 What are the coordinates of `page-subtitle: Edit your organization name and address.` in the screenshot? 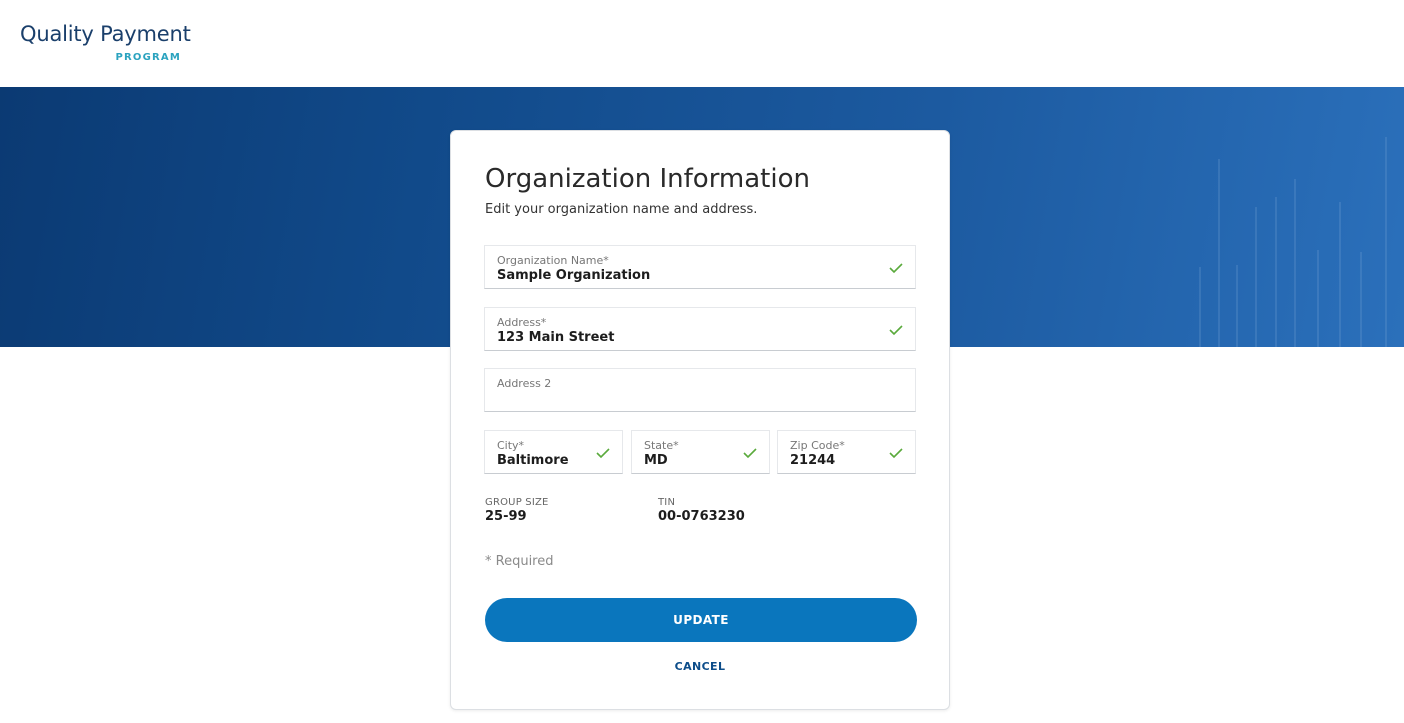 It's located at (621, 209).